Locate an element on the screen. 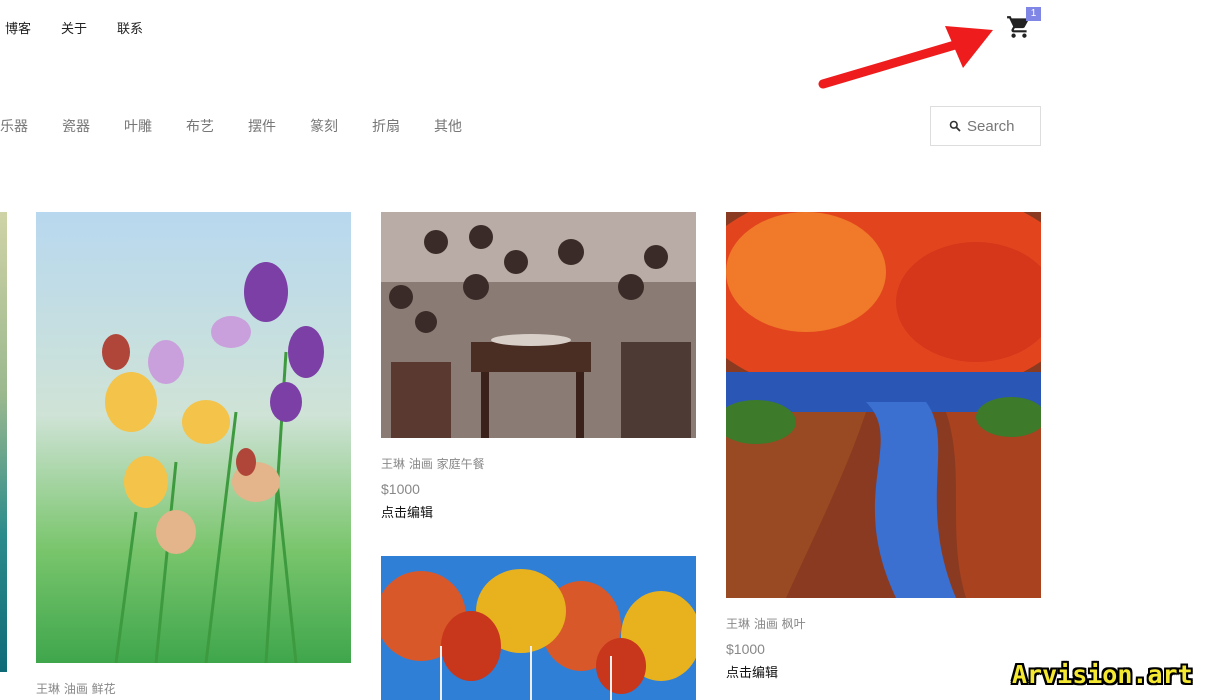  product-edit-link-maple-leaves: 点击编辑 is located at coordinates (752, 671).